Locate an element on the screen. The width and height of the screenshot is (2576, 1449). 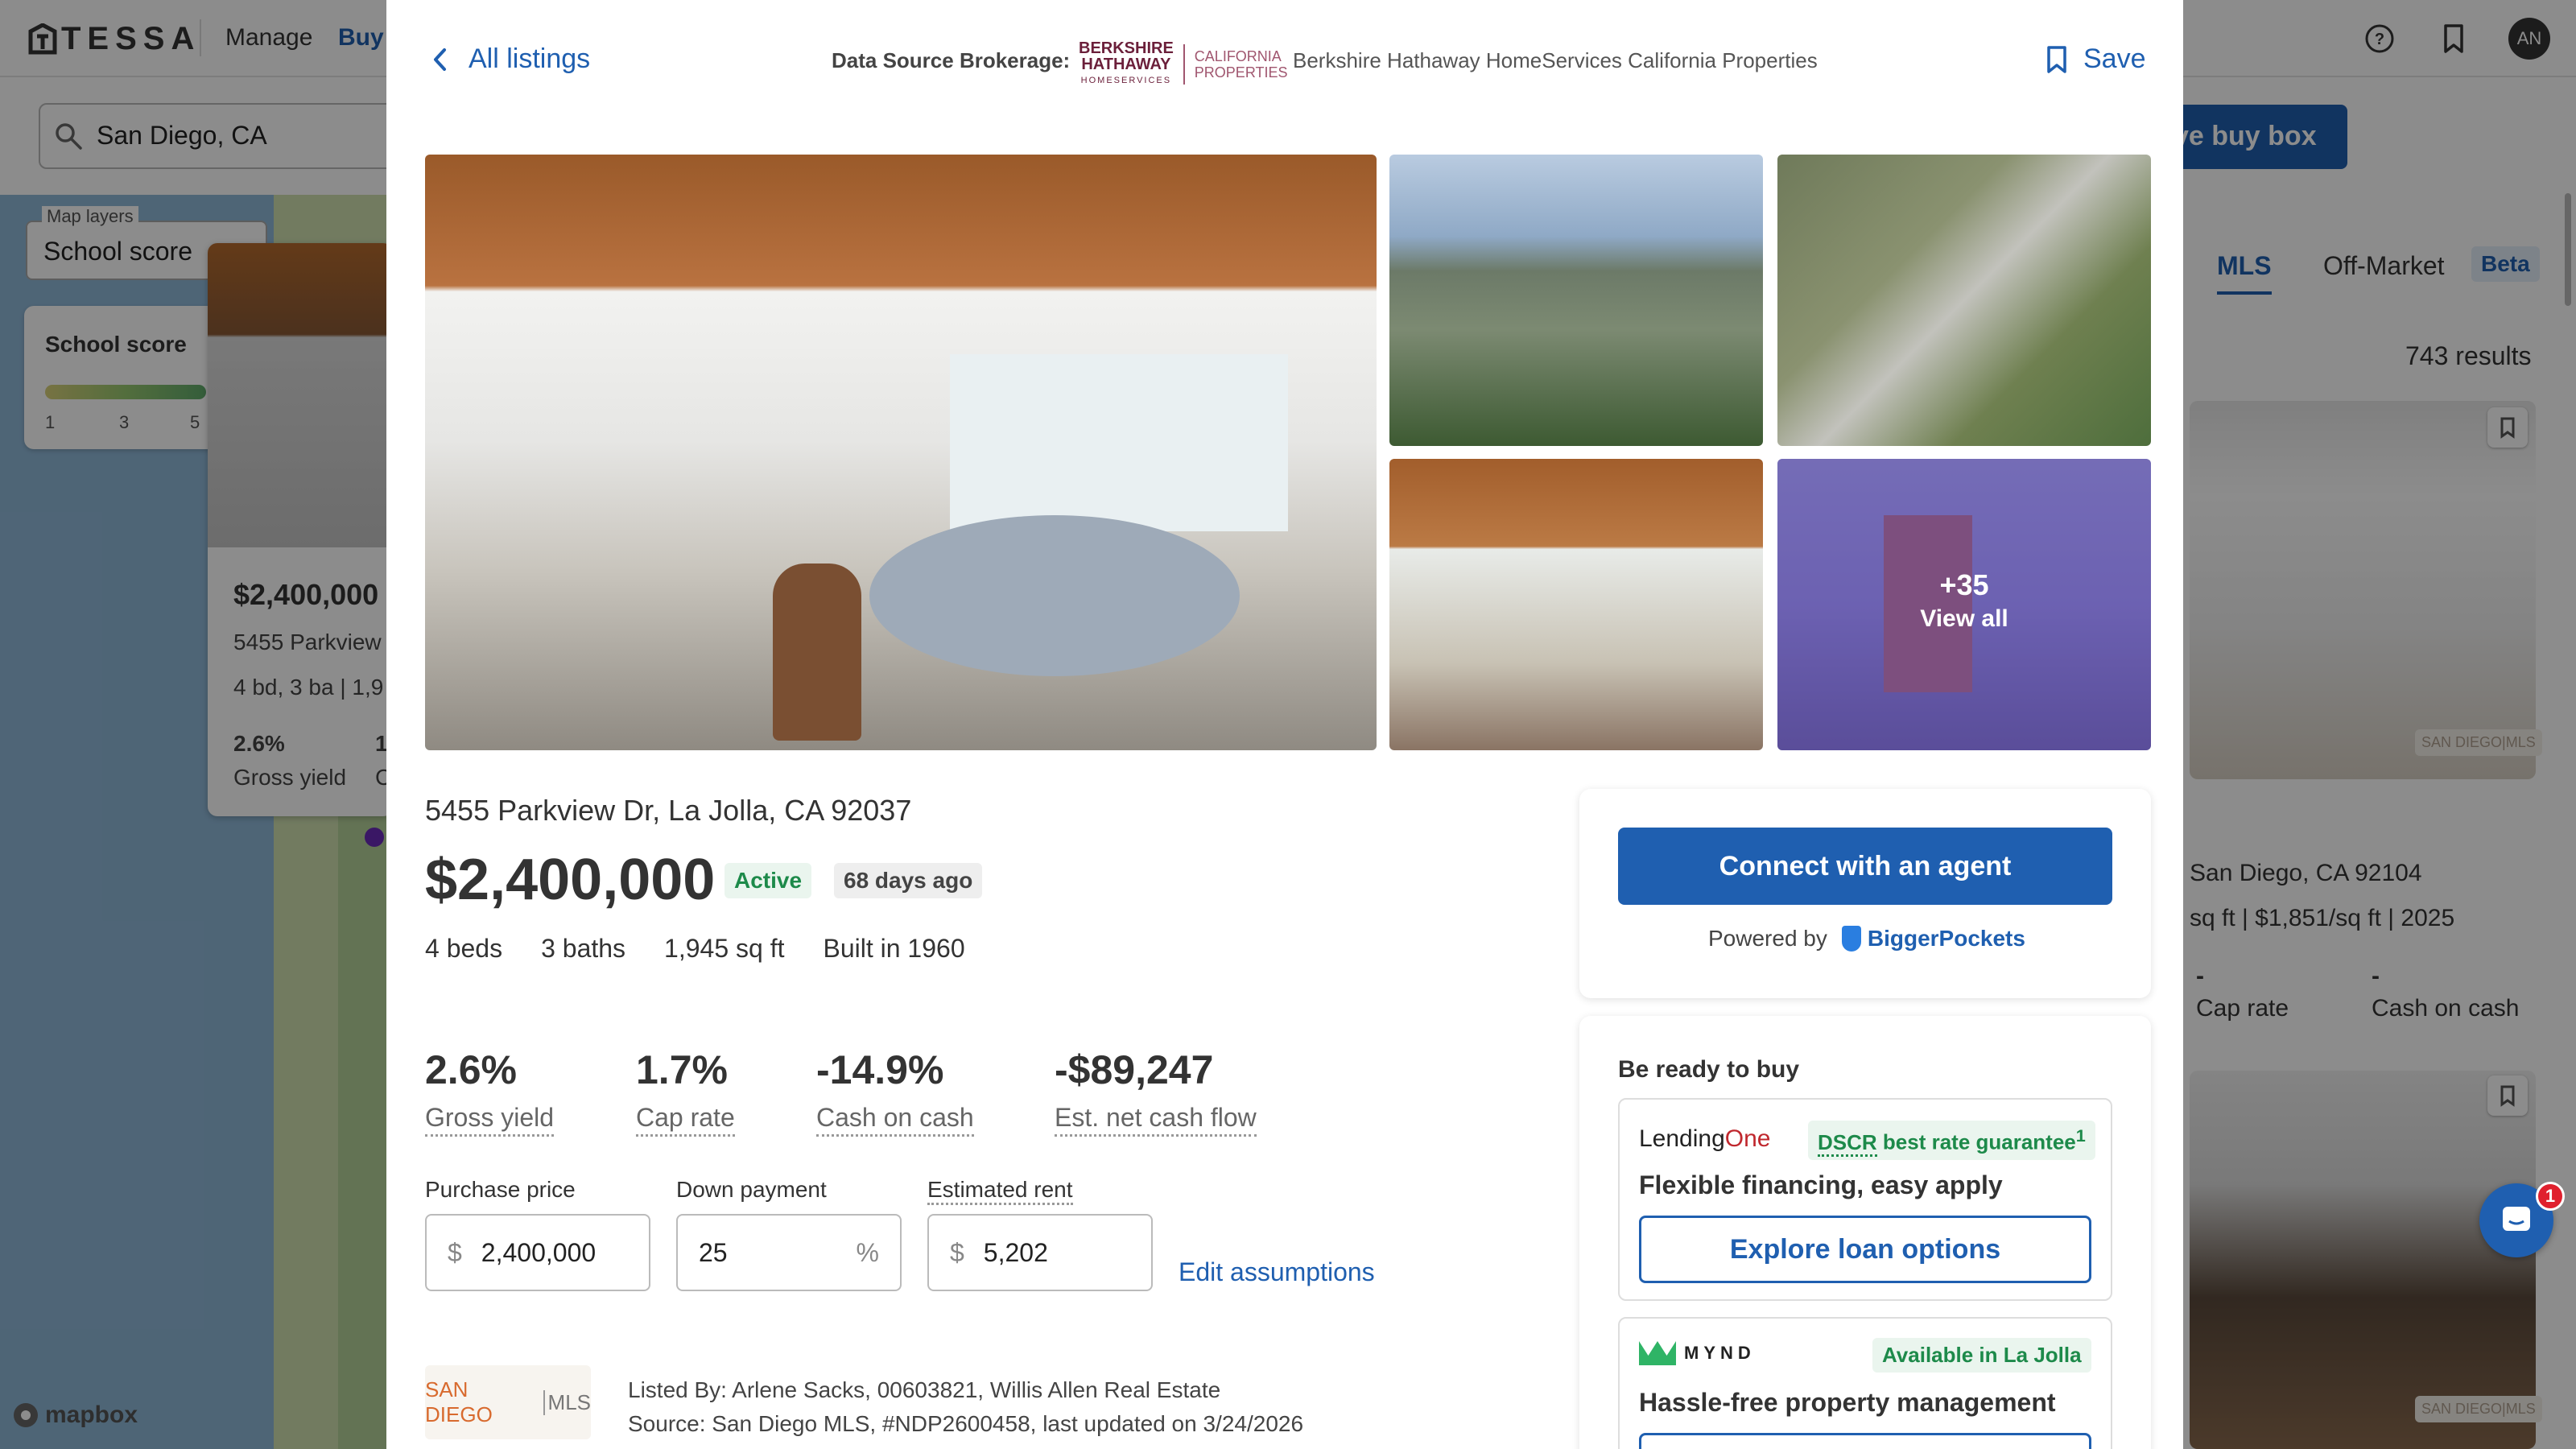
lendingone-logo: LendingOne is located at coordinates (1705, 1139).